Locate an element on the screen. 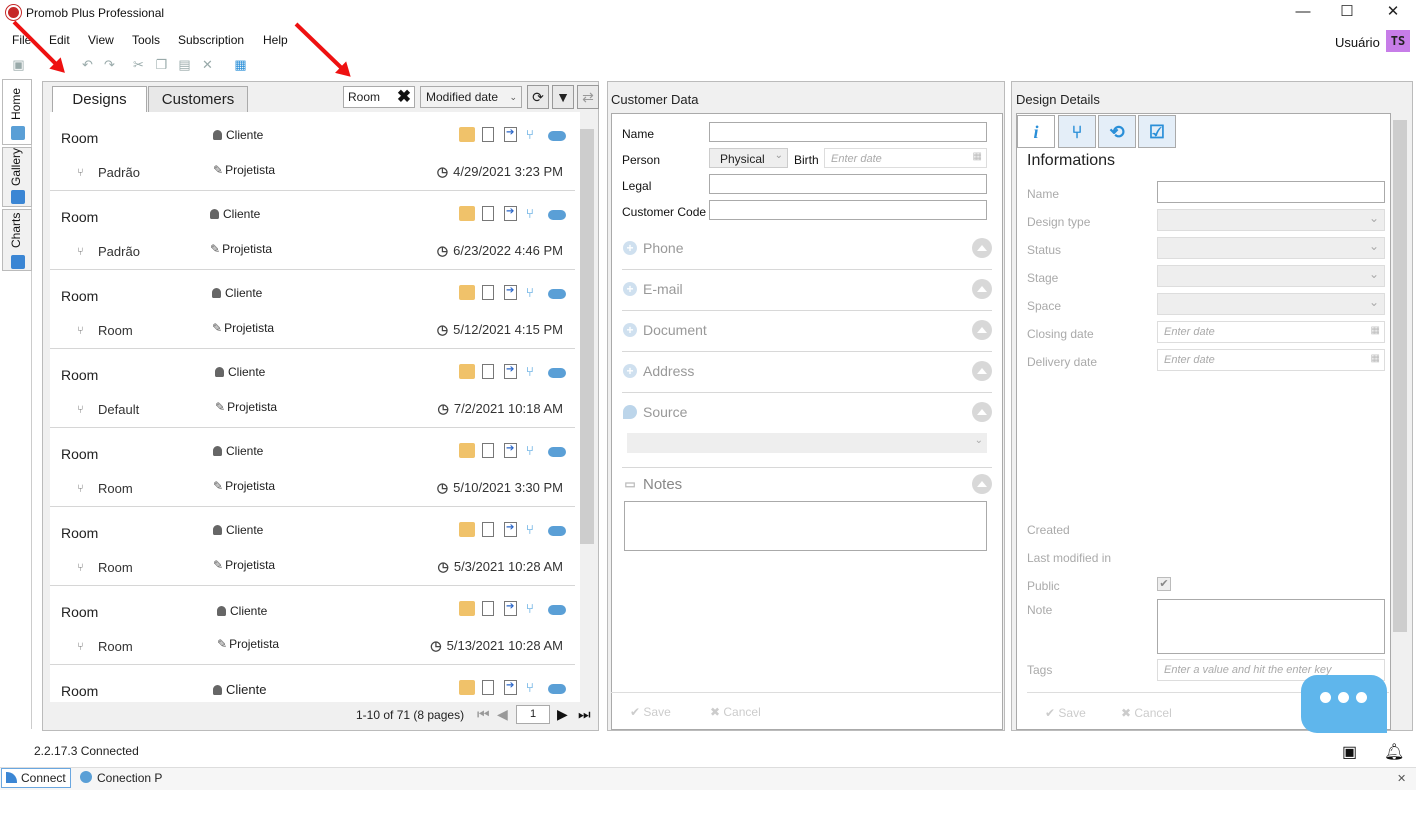 This screenshot has width=1416, height=813. checklist-tab: ☑ is located at coordinates (1157, 131).